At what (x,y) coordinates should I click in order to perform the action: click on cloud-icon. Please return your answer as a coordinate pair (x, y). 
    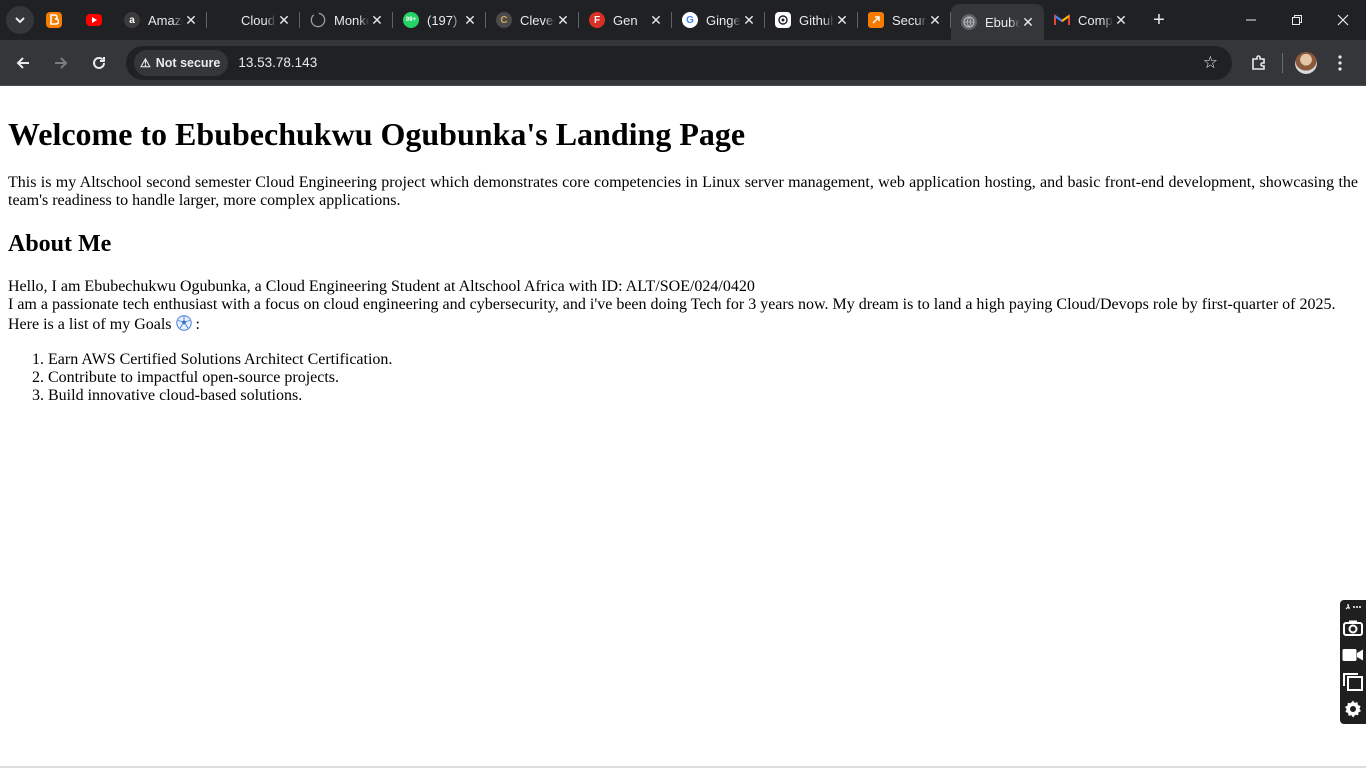
    Looking at the image, I should click on (225, 20).